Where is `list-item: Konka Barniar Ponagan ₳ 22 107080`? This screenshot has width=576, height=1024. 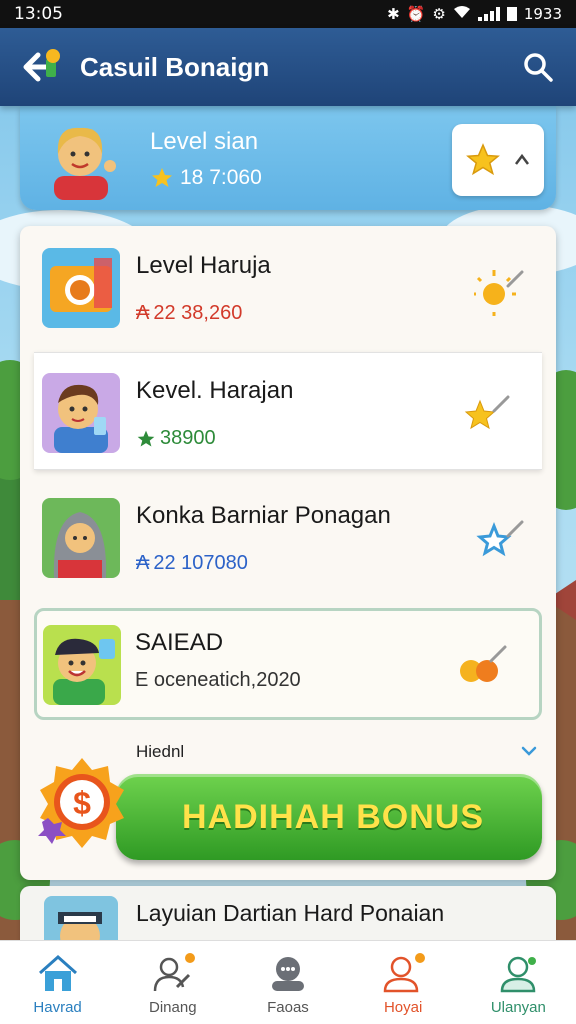
list-item: Konka Barniar Ponagan ₳ 22 107080 is located at coordinates (288, 537).